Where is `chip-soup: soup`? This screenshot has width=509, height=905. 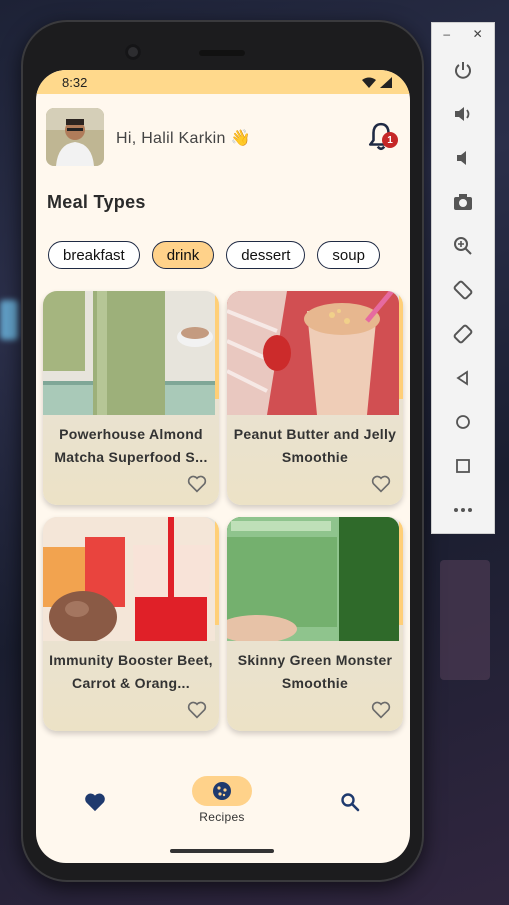 chip-soup: soup is located at coordinates (348, 255).